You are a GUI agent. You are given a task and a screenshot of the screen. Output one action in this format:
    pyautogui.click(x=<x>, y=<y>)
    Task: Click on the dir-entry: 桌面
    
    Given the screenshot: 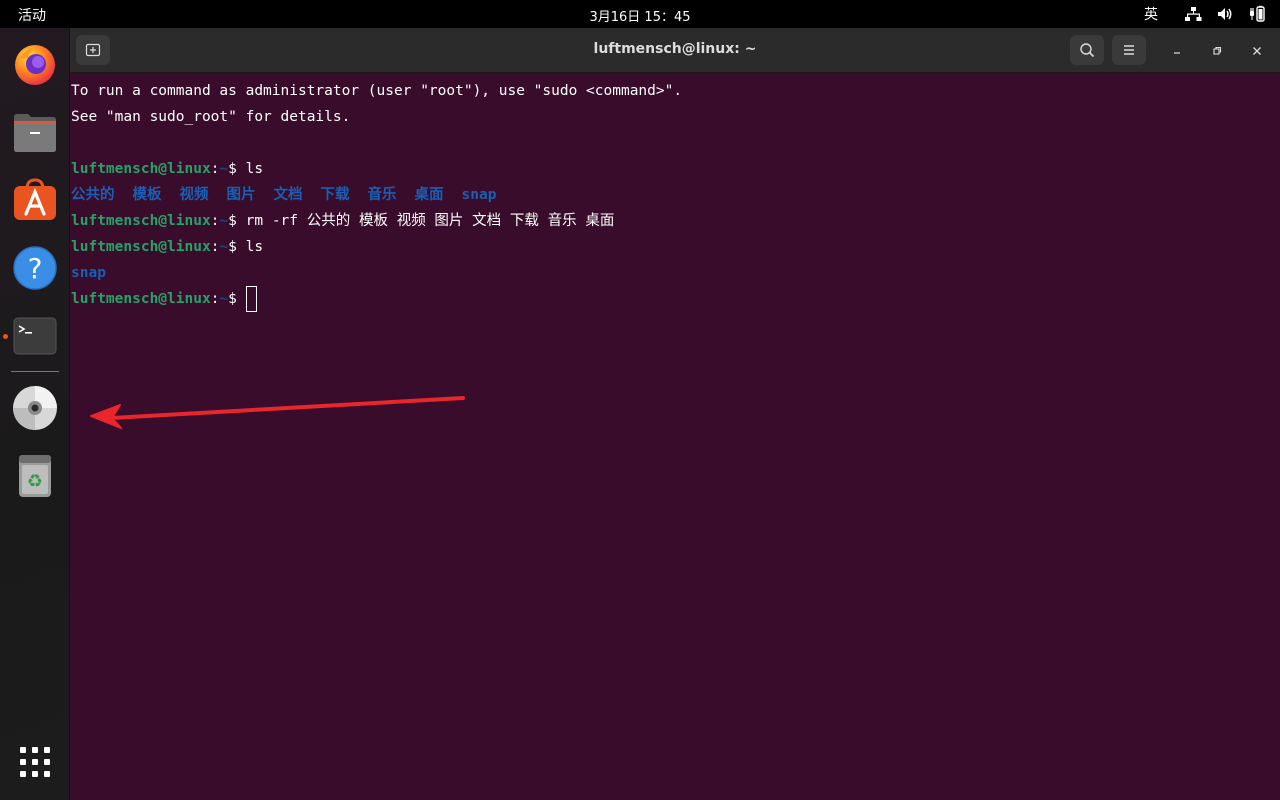 What is the action you would take?
    pyautogui.click(x=429, y=195)
    